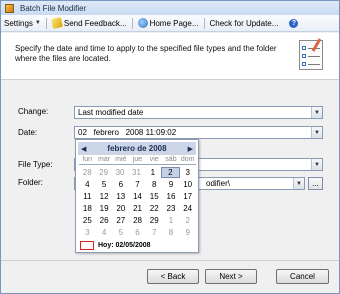 The image size is (340, 294). What do you see at coordinates (124, 245) in the screenshot?
I see `today-label: Hoy: 02/05/2008` at bounding box center [124, 245].